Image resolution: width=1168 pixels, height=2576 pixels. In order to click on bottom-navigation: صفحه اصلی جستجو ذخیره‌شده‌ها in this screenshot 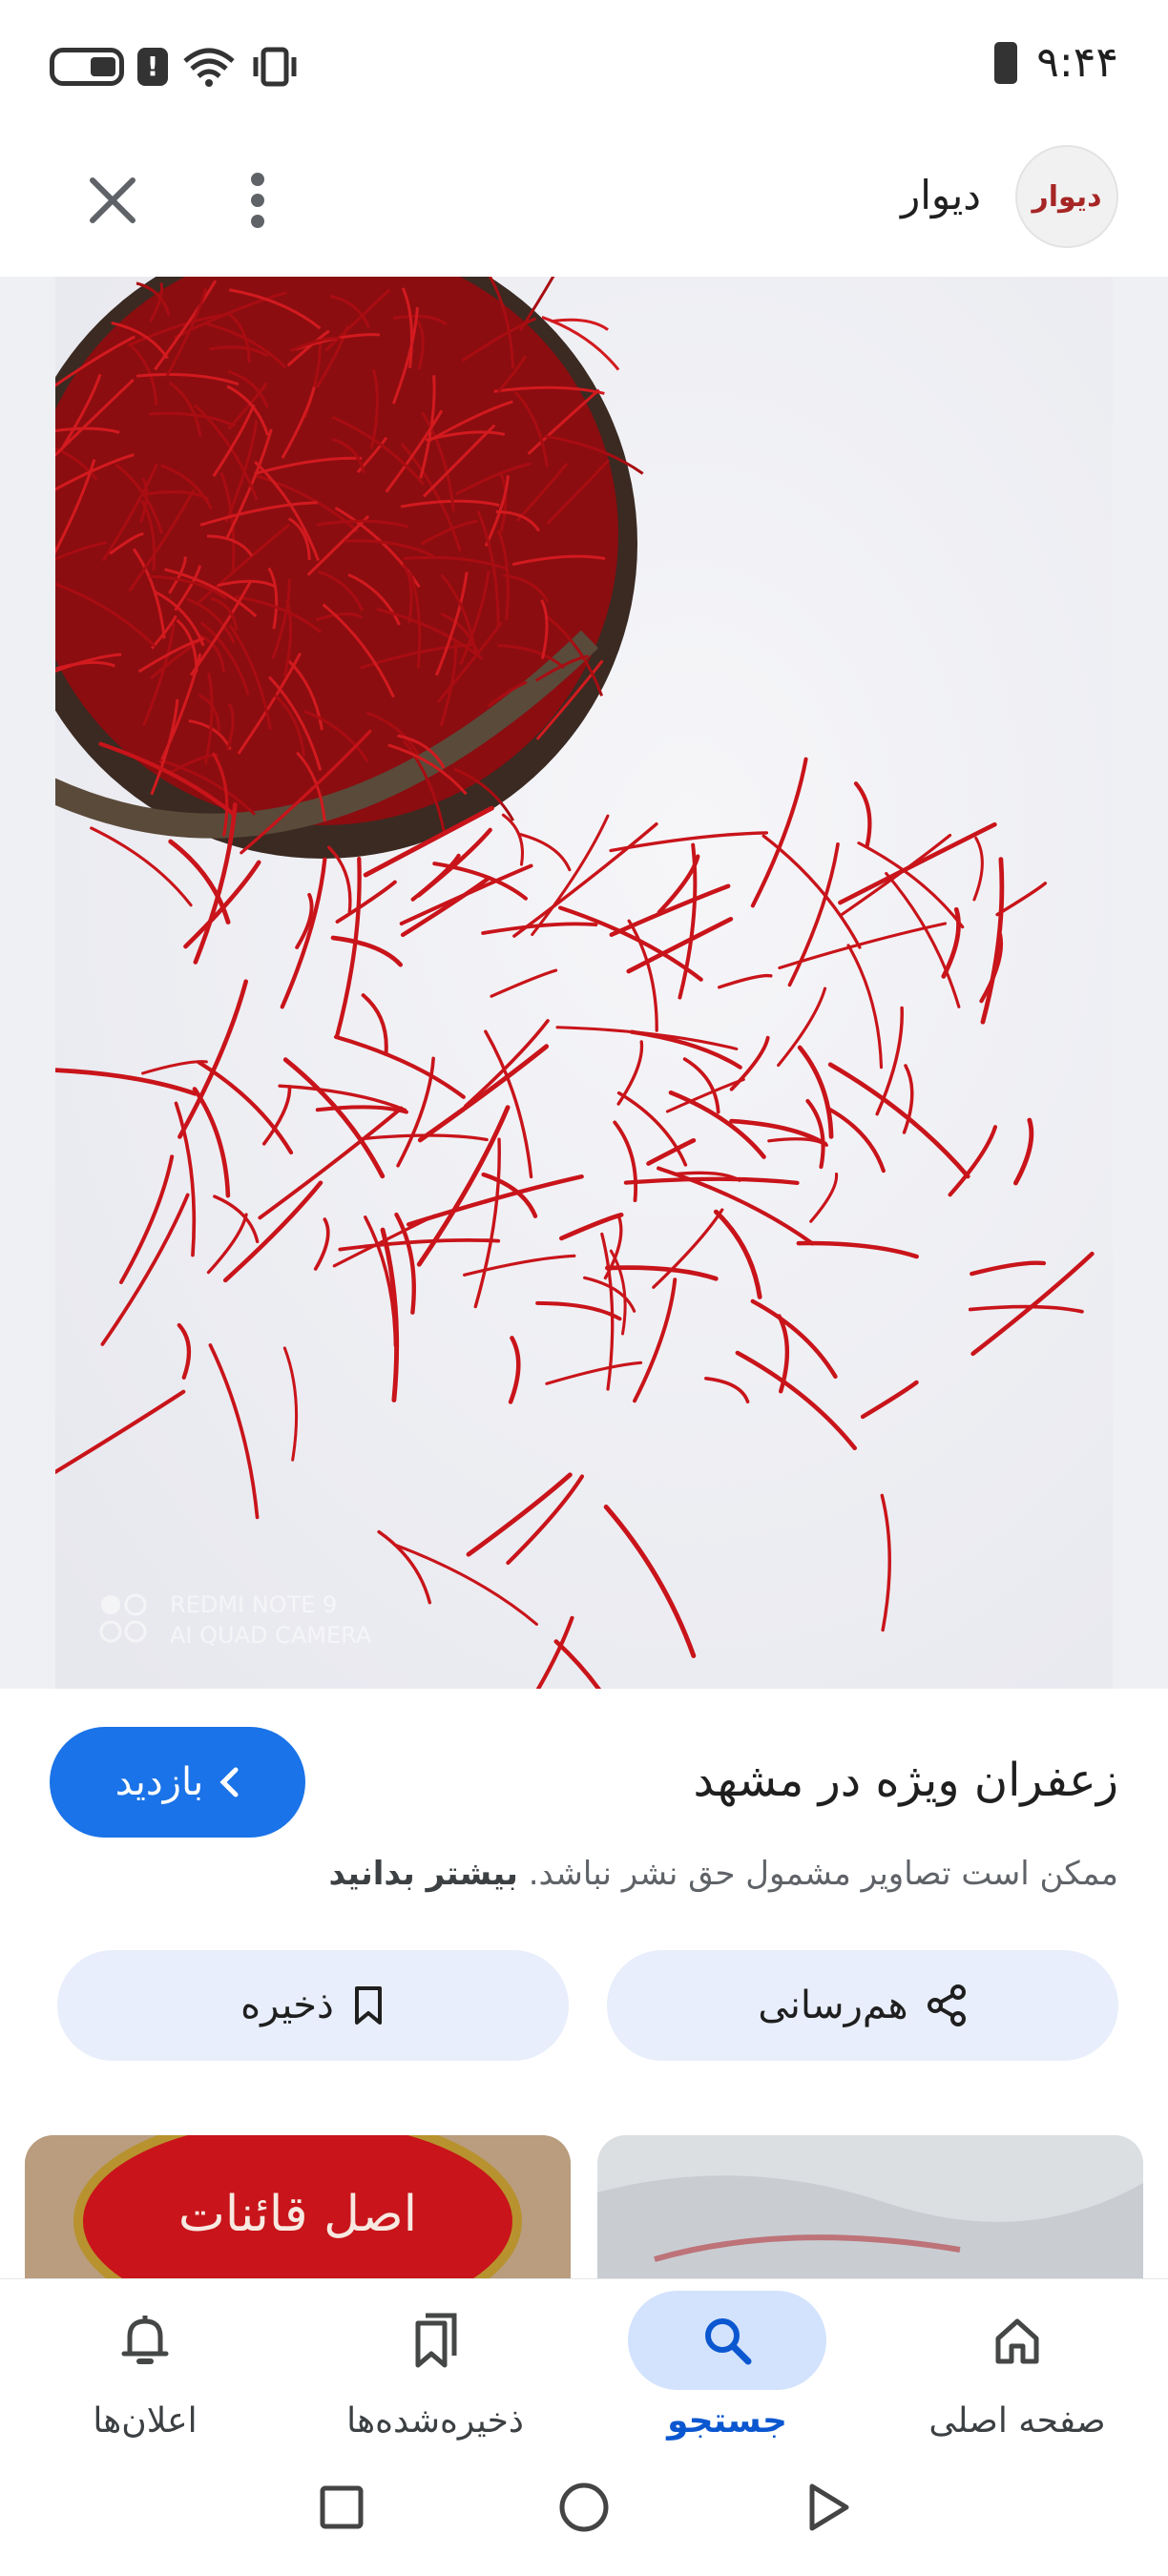, I will do `click(584, 2359)`.